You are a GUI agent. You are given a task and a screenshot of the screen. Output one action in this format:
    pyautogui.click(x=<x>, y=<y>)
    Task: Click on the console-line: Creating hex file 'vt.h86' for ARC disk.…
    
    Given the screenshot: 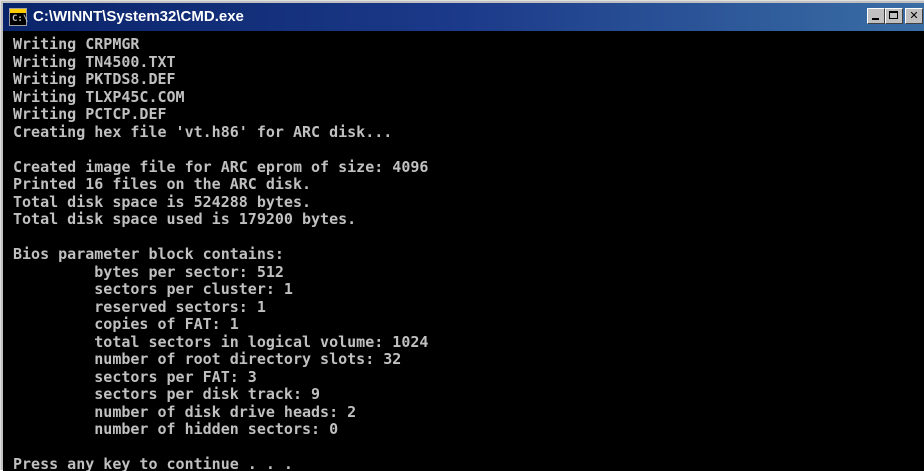 What is the action you would take?
    pyautogui.click(x=203, y=131)
    